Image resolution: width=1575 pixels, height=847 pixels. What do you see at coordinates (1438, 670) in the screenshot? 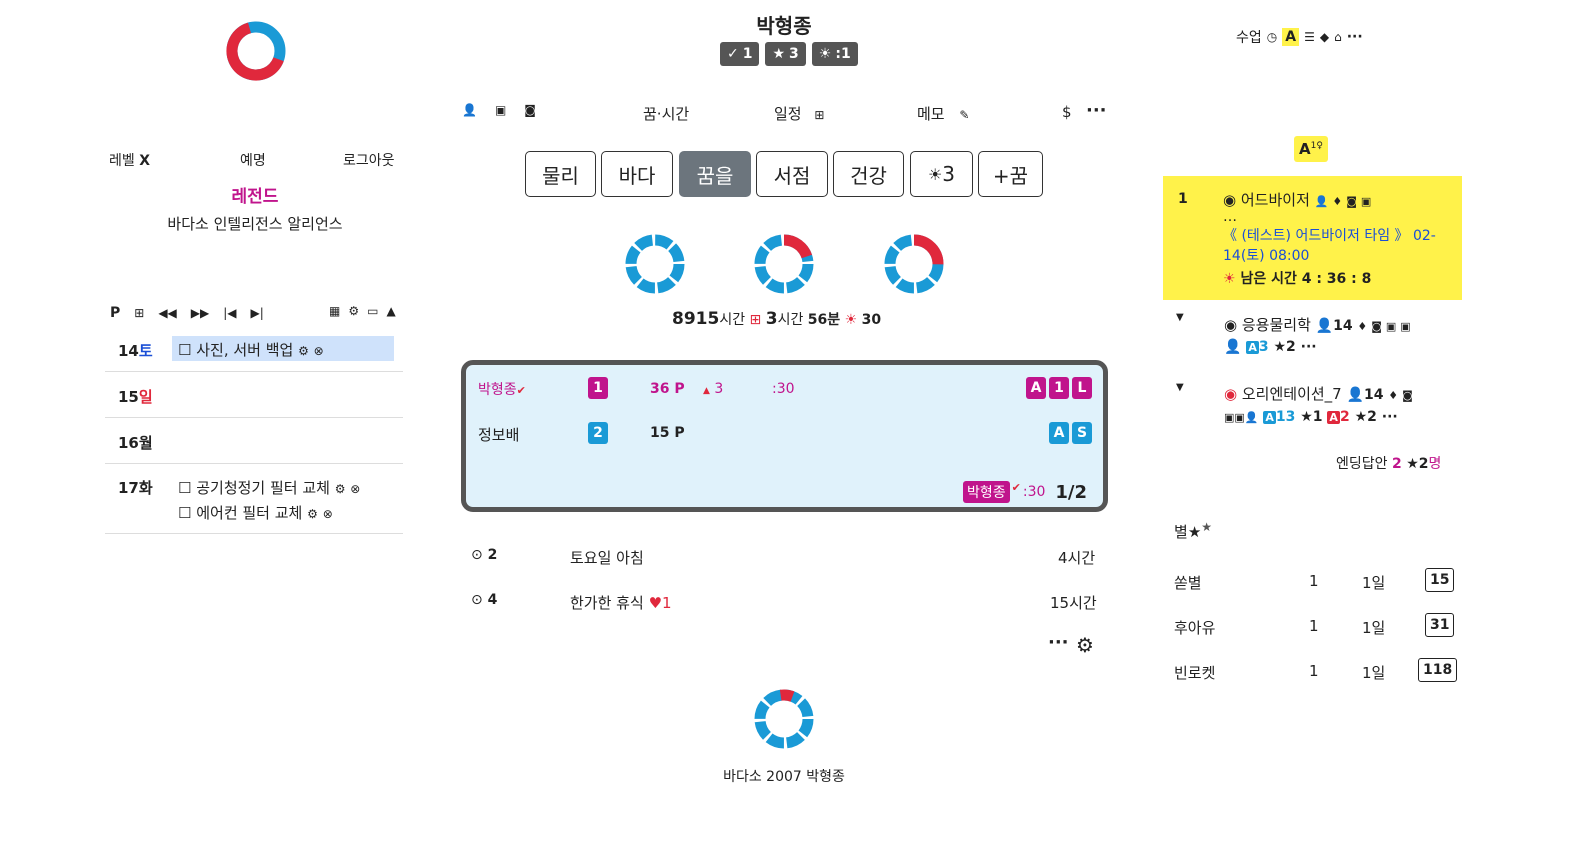
I see `count-box: 118` at bounding box center [1438, 670].